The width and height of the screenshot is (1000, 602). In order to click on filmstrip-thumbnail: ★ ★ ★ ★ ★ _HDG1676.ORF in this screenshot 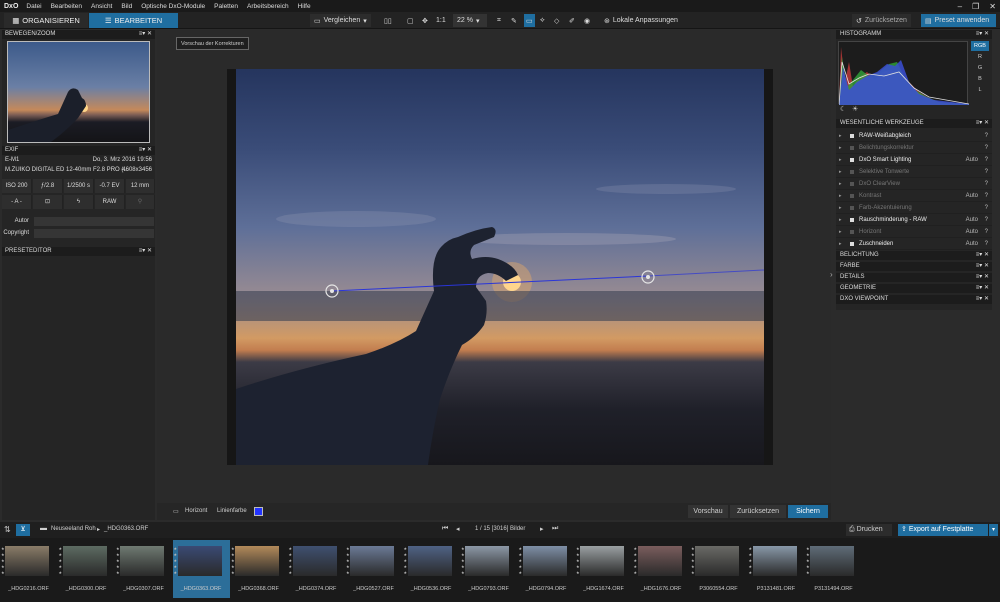, I will do `click(661, 569)`.